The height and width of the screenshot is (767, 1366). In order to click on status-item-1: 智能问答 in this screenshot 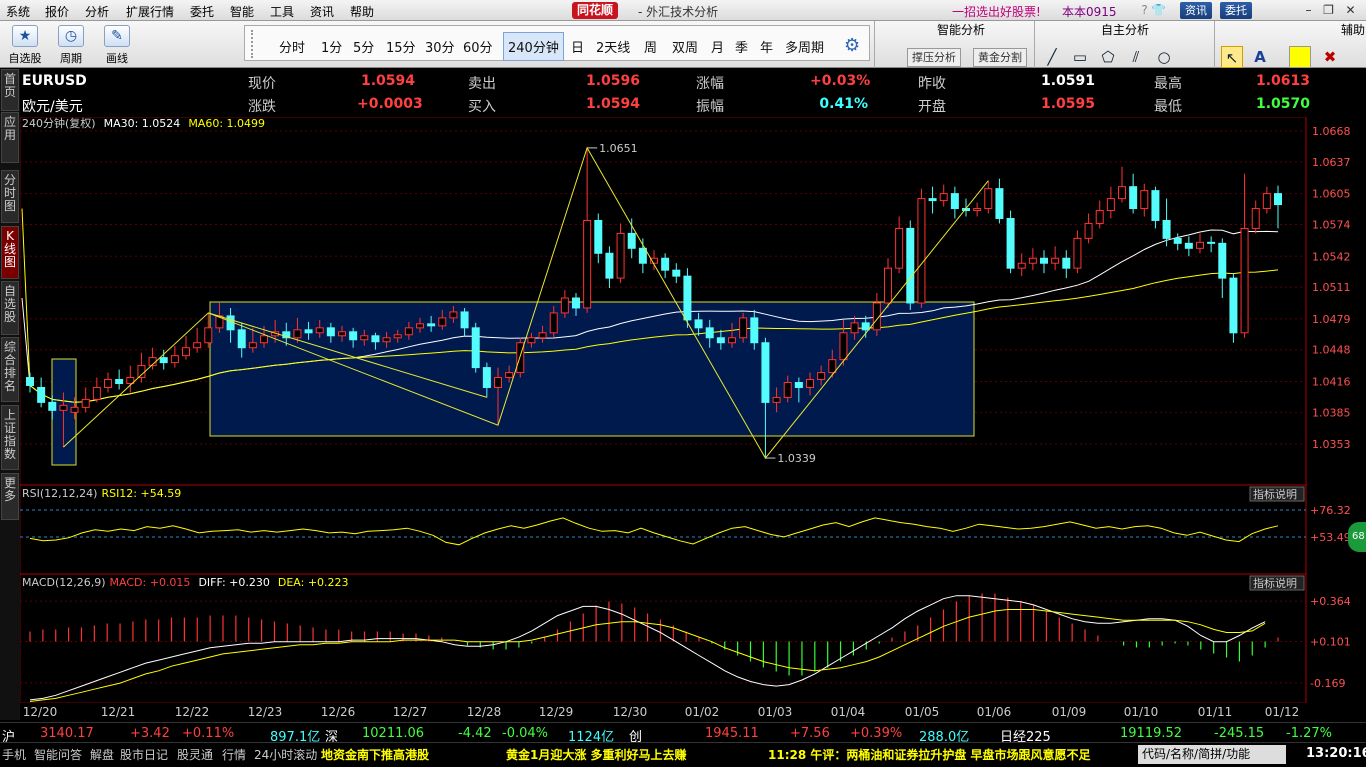, I will do `click(58, 754)`.